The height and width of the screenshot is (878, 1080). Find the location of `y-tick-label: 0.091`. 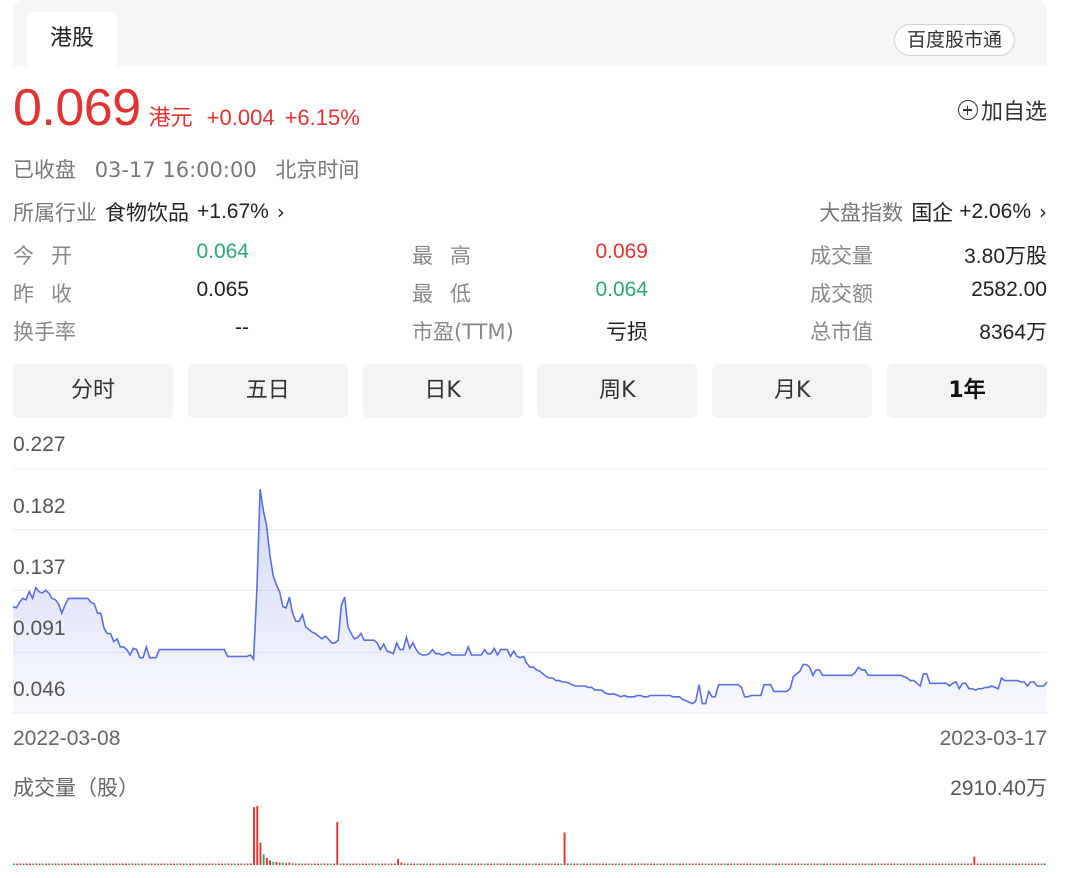

y-tick-label: 0.091 is located at coordinates (39, 628).